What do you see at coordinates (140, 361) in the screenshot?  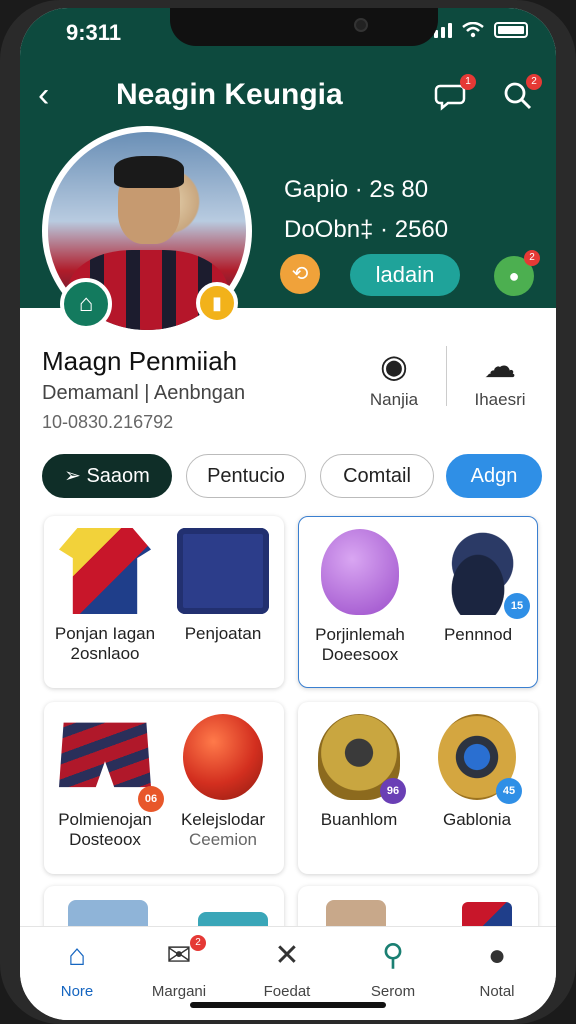 I see `profile-name: Maagn Penmiiah` at bounding box center [140, 361].